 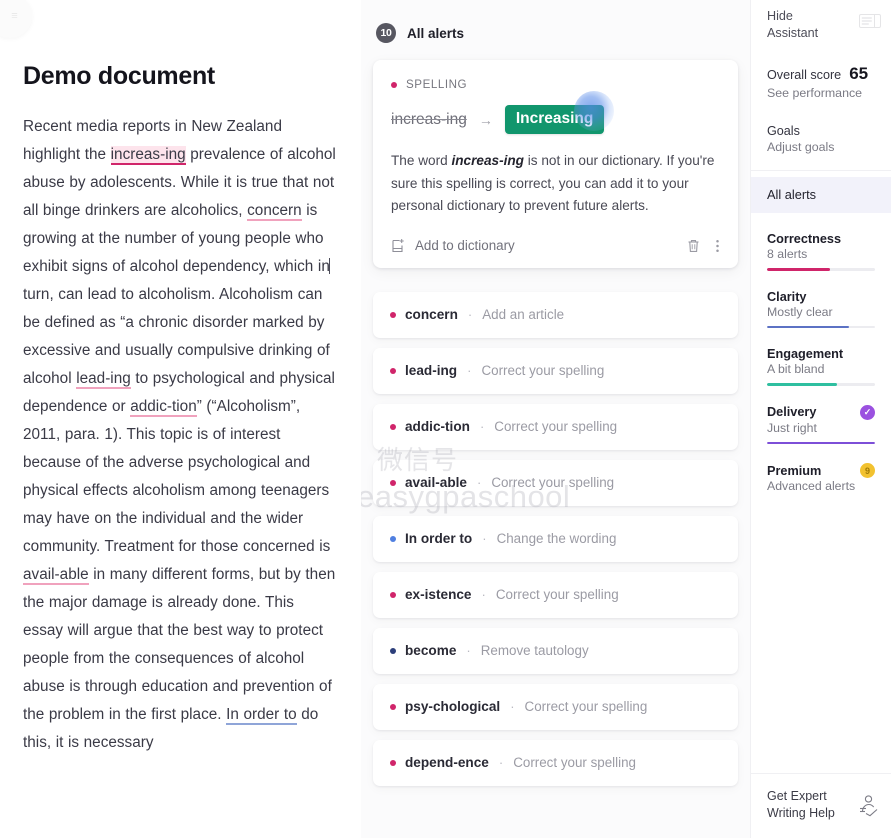 I want to click on get-expert-help-button: Get Expert Writing Help, so click(x=821, y=805).